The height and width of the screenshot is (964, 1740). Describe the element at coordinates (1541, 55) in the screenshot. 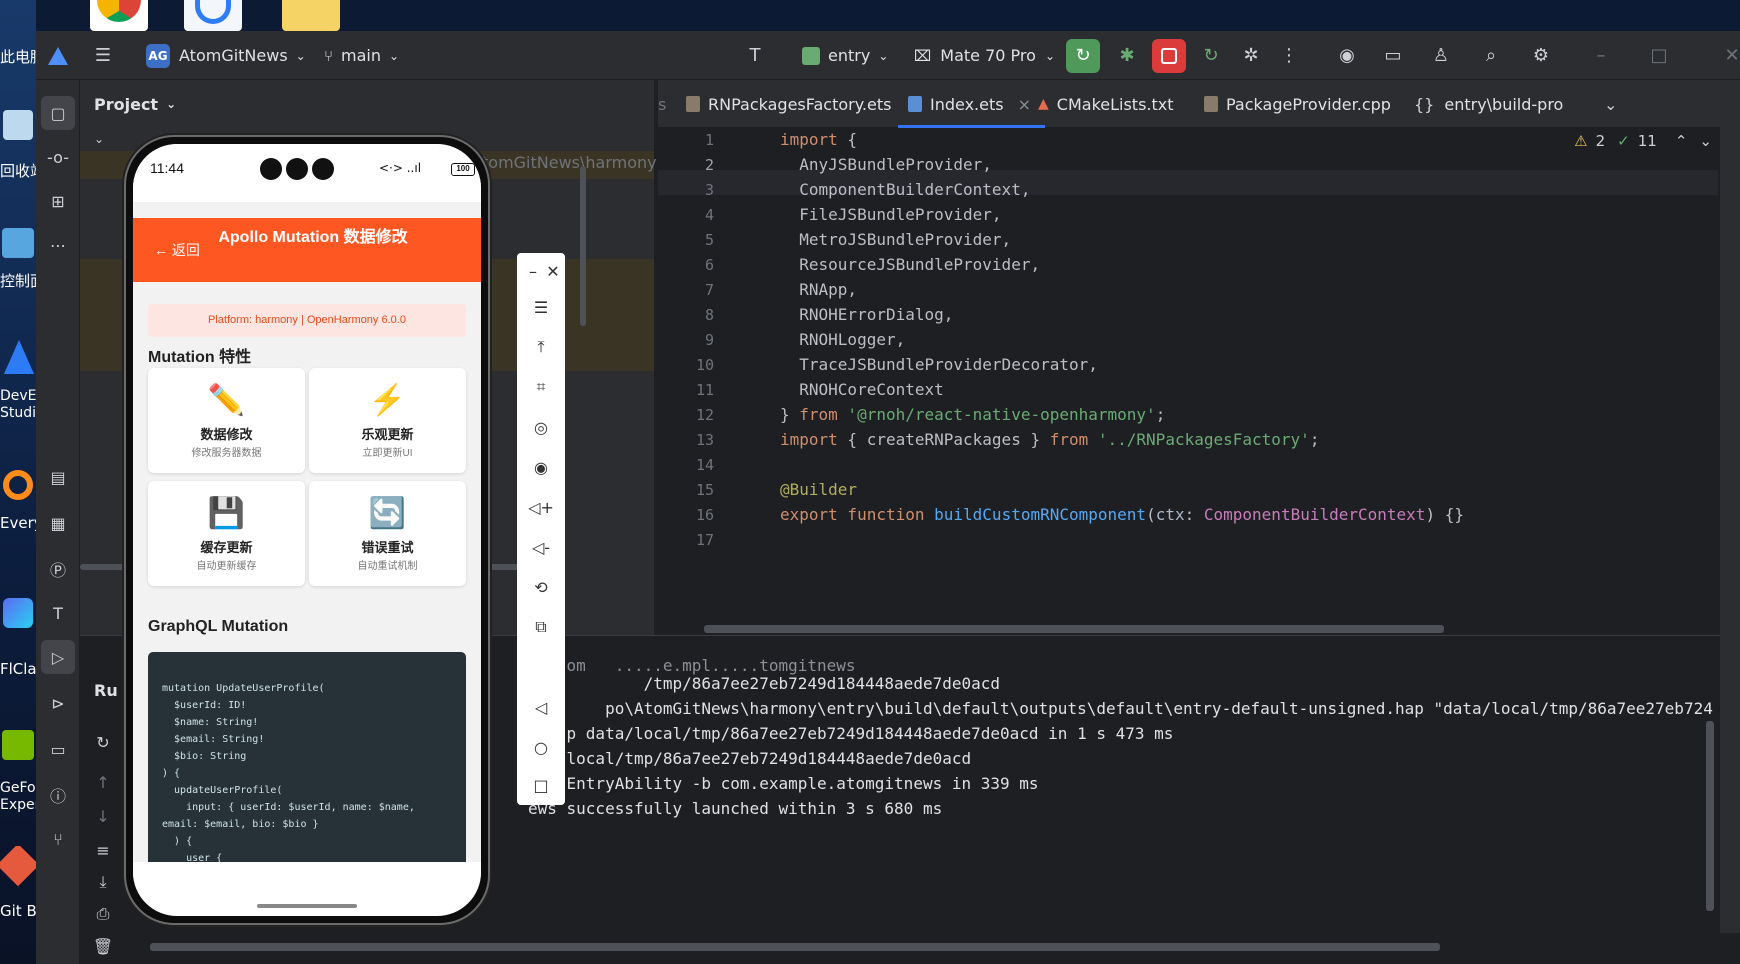

I see `settings-button: ⚙` at that location.